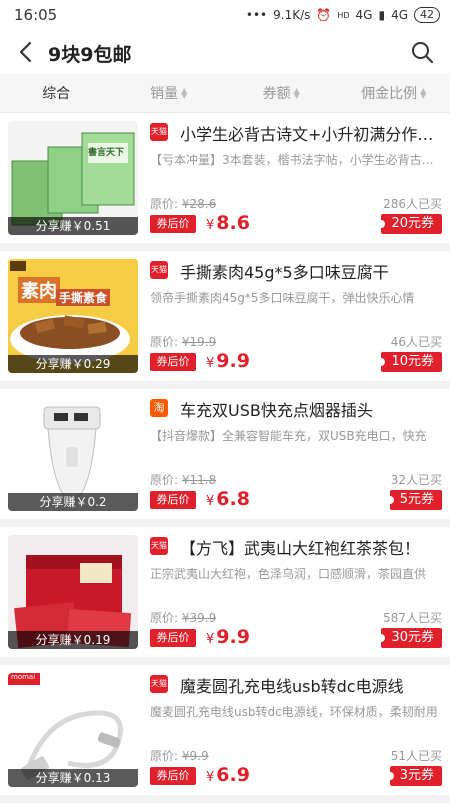 The height and width of the screenshot is (803, 450). I want to click on network-label-2: 4G, so click(399, 15).